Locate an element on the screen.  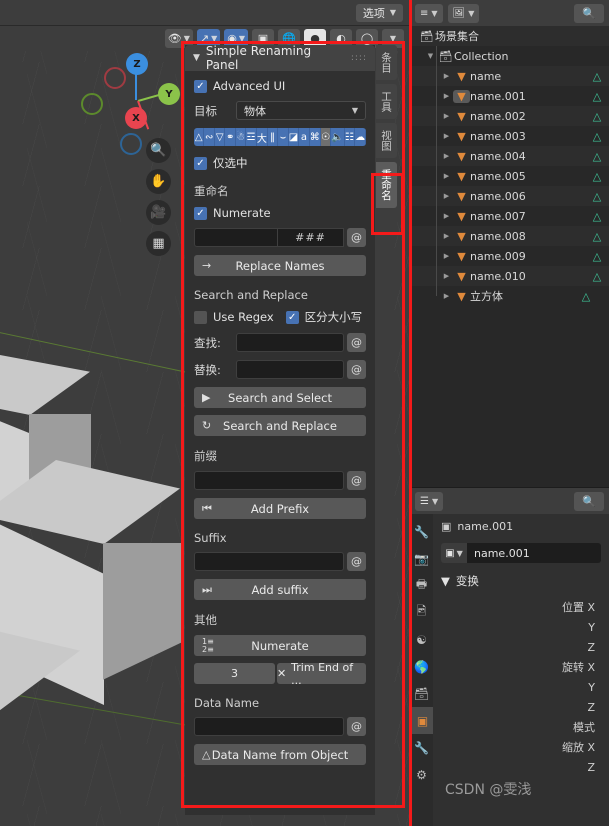
scene-collection-row: 🗃 场景集合 is located at coordinates (509, 36).